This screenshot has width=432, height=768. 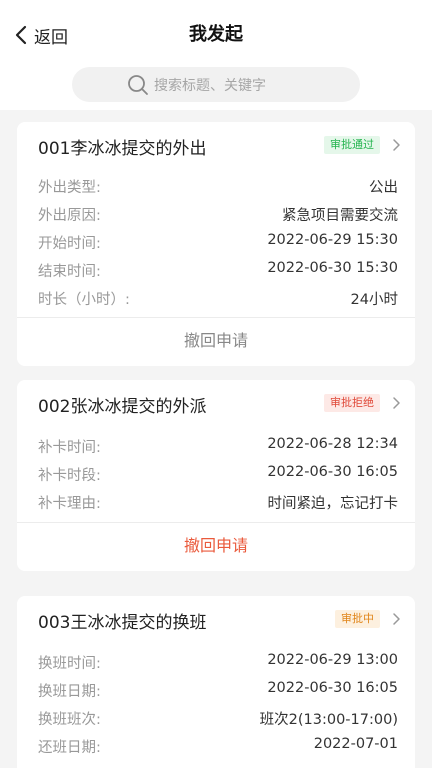 What do you see at coordinates (216, 505) in the screenshot?
I see `detail-row: 补卡理由: 时间紧迫，忘记打卡` at bounding box center [216, 505].